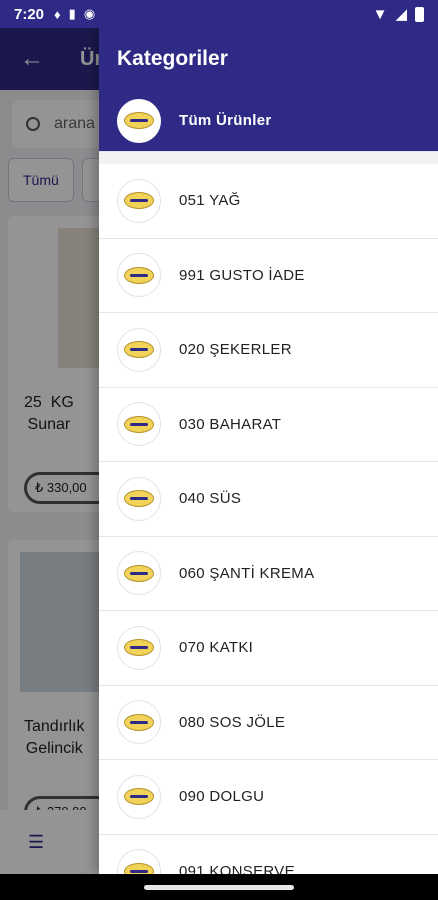  I want to click on category-label: Tüm Ürünler, so click(225, 120).